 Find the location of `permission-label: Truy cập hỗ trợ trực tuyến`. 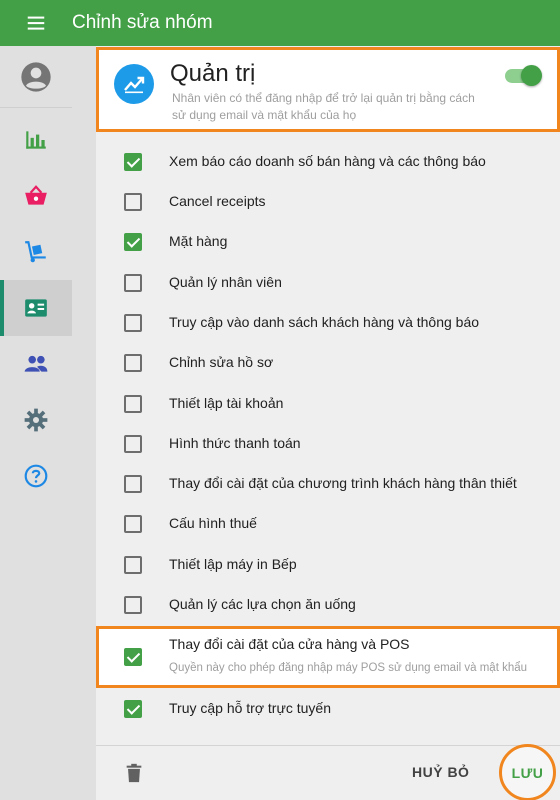

permission-label: Truy cập hỗ trợ trực tuyến is located at coordinates (250, 708).